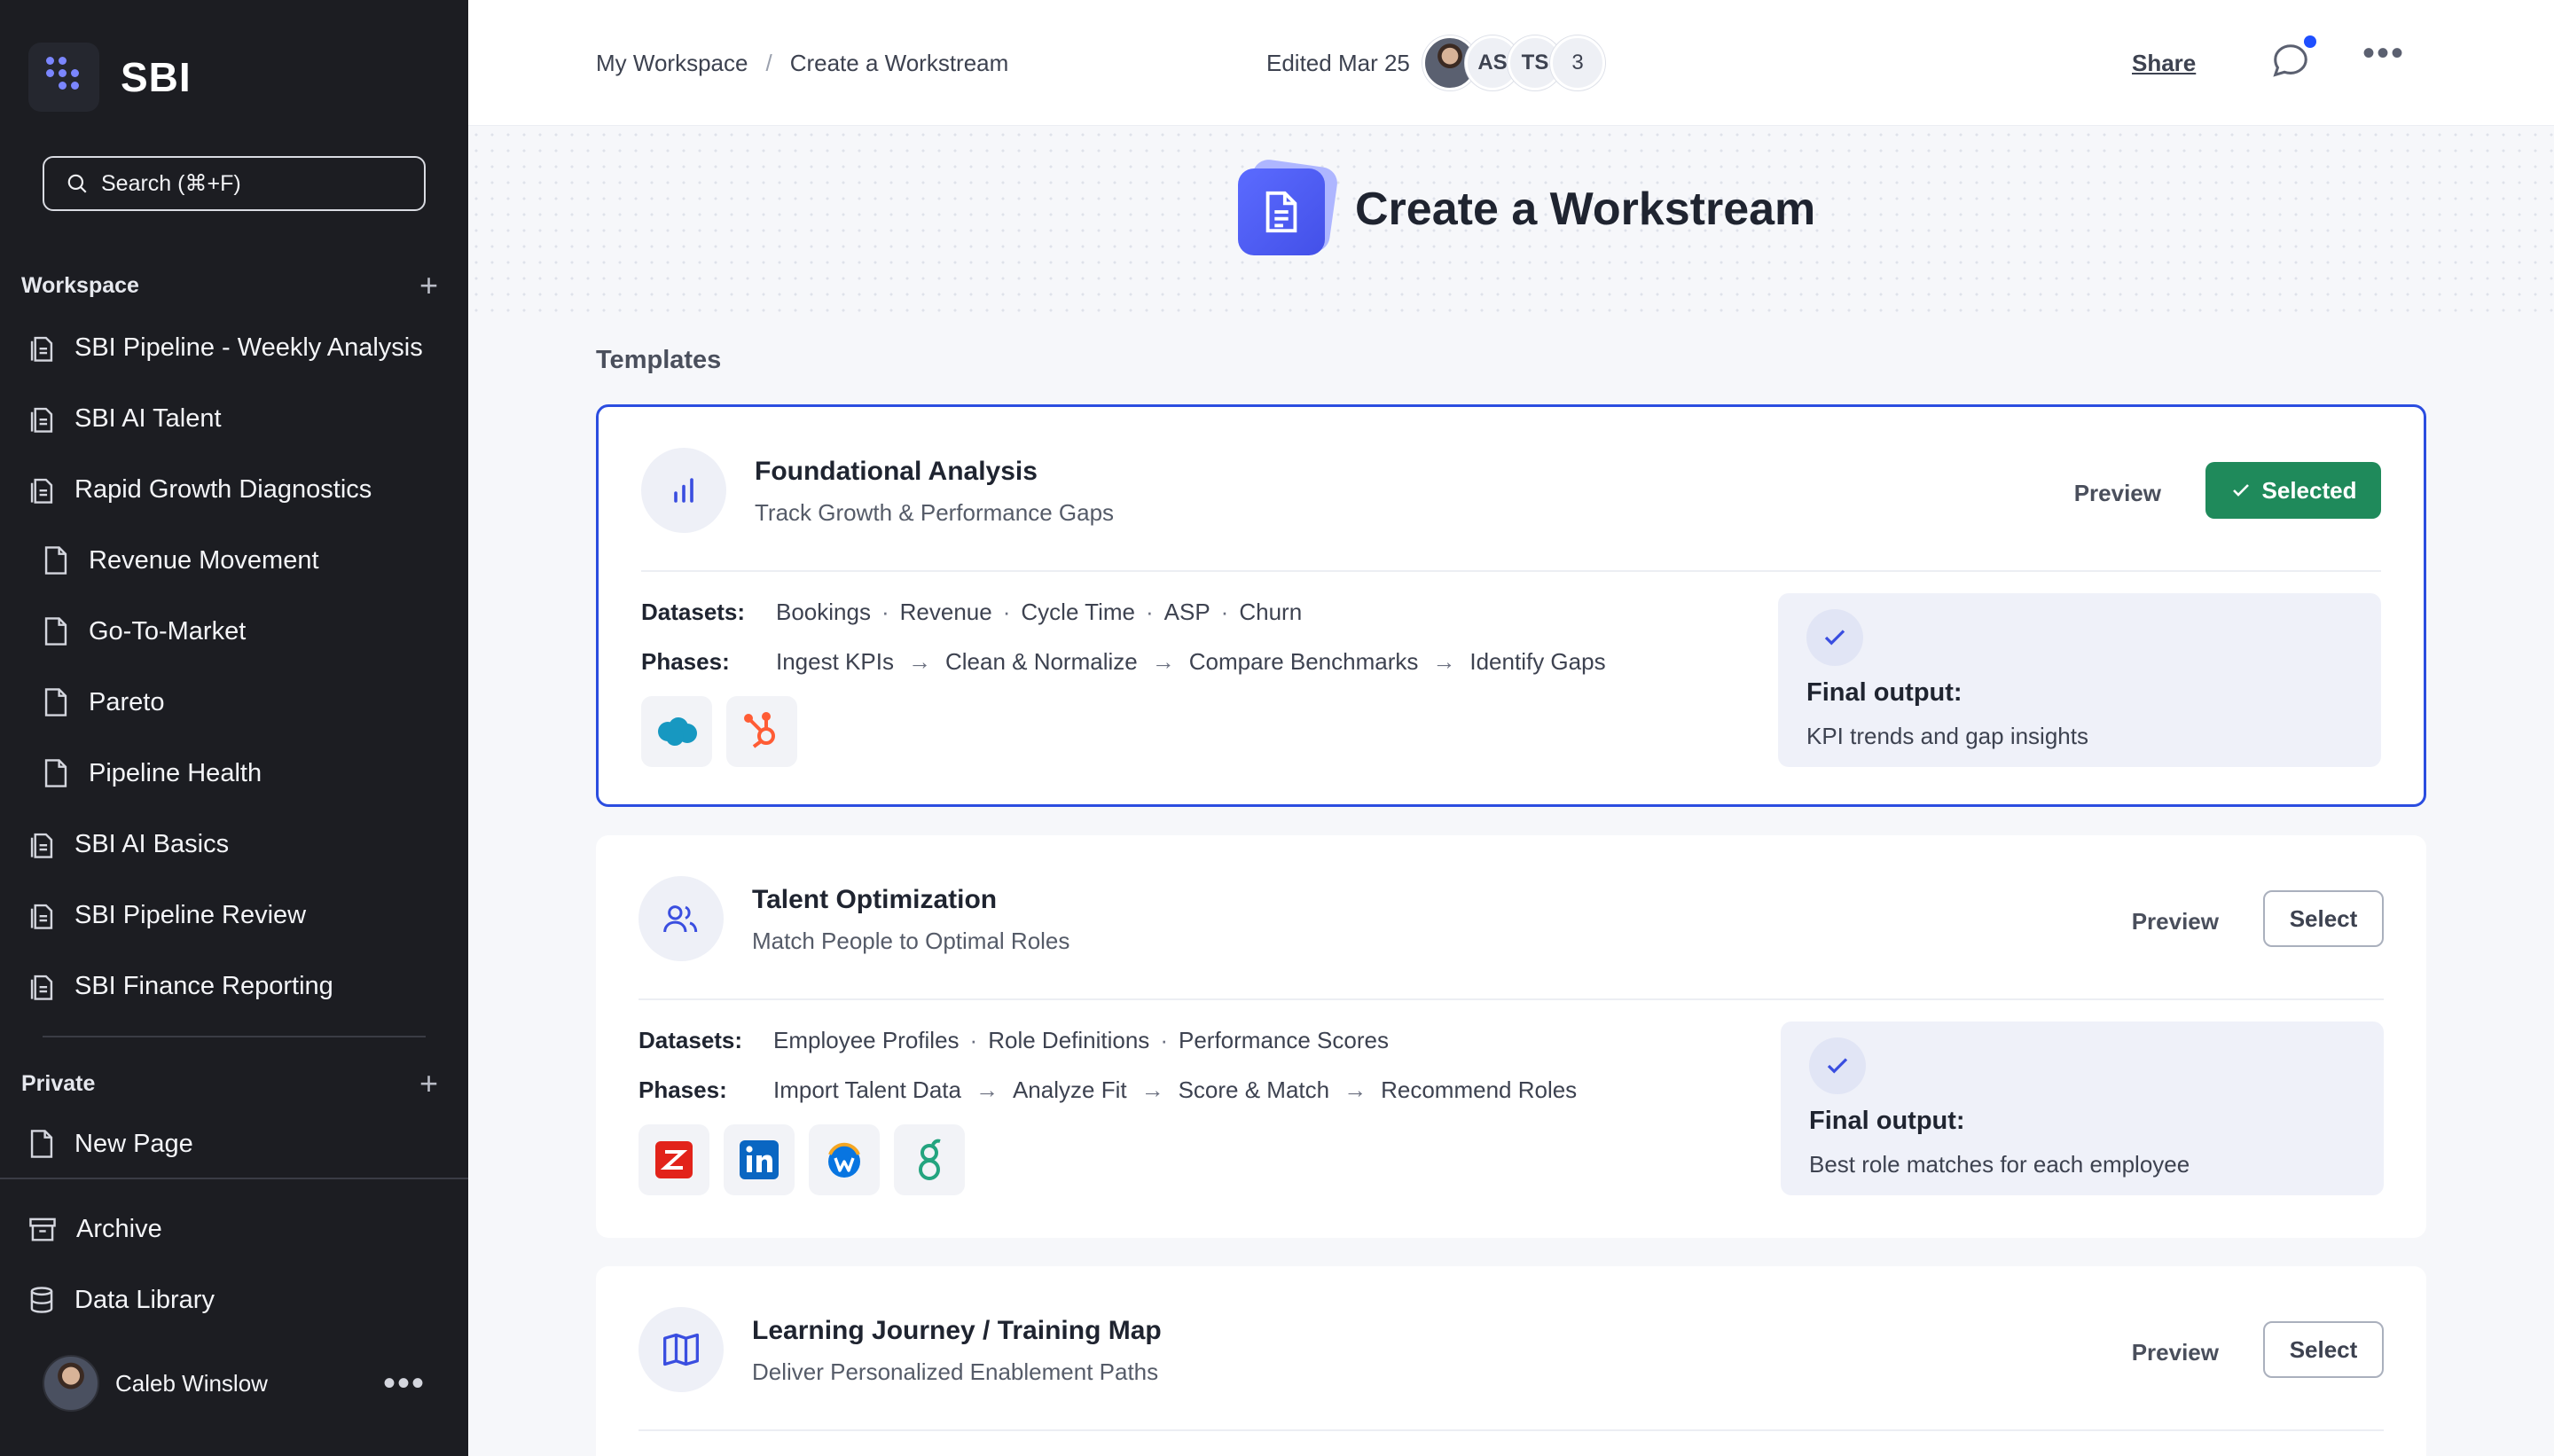  Describe the element at coordinates (1837, 1065) in the screenshot. I see `check-circle-icon` at that location.